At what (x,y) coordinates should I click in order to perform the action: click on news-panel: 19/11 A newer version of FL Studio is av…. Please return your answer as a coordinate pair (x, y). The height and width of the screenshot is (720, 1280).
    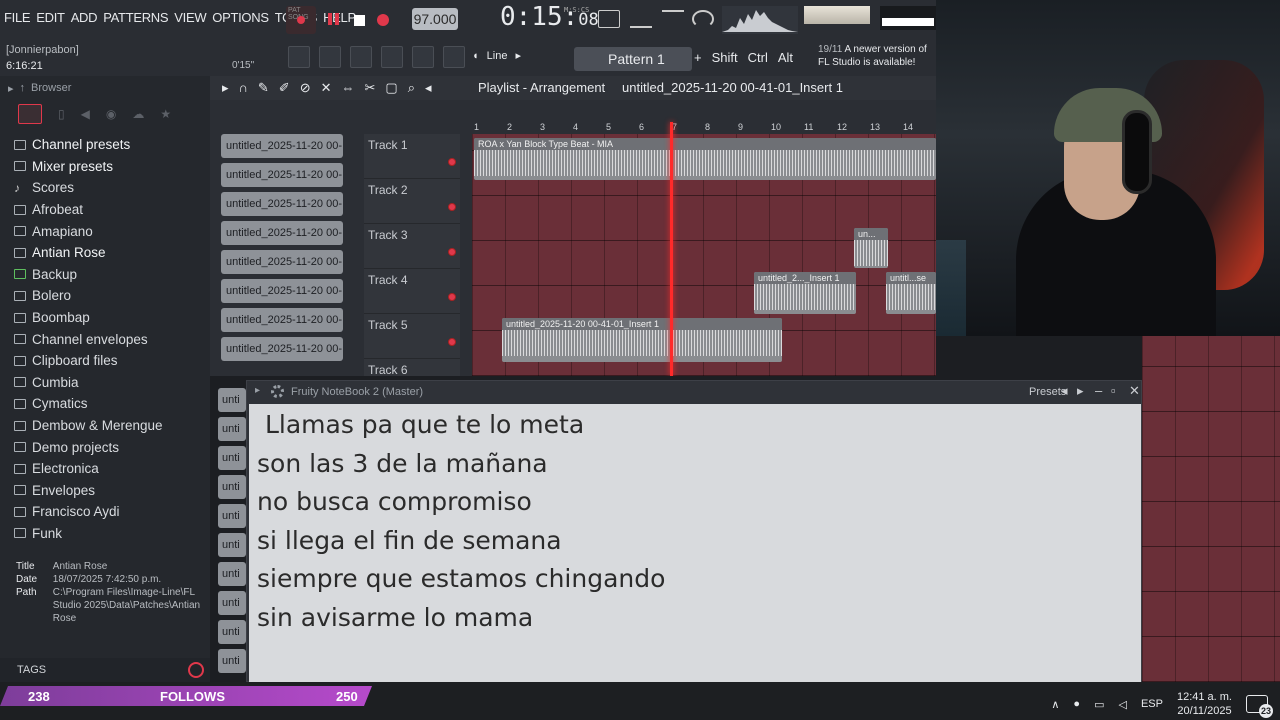
    Looking at the image, I should click on (877, 56).